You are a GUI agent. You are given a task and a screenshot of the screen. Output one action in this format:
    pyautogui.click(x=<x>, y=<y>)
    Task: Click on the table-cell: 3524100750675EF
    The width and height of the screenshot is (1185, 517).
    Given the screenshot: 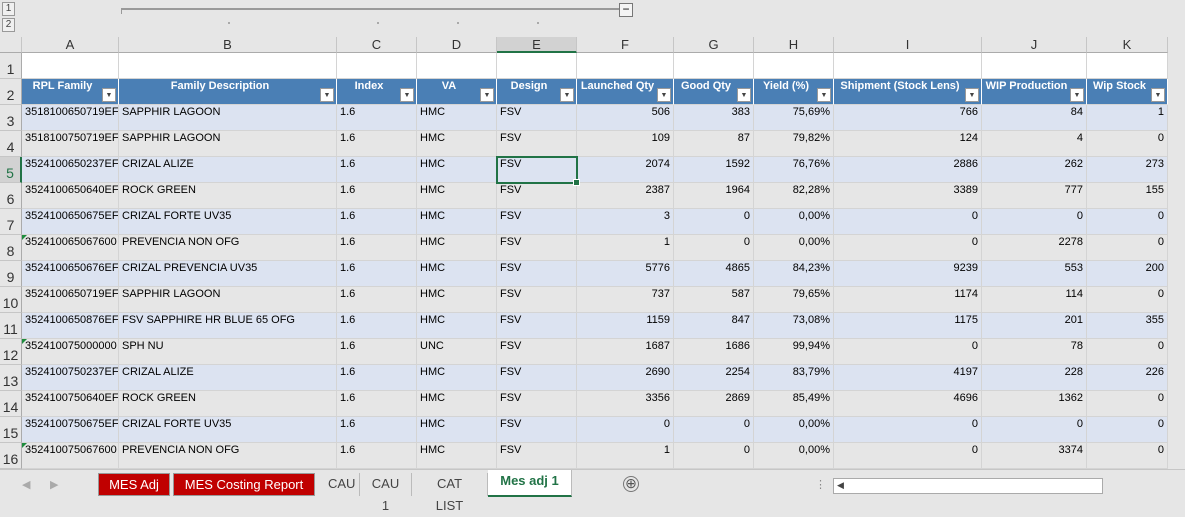 What is the action you would take?
    pyautogui.click(x=70, y=430)
    